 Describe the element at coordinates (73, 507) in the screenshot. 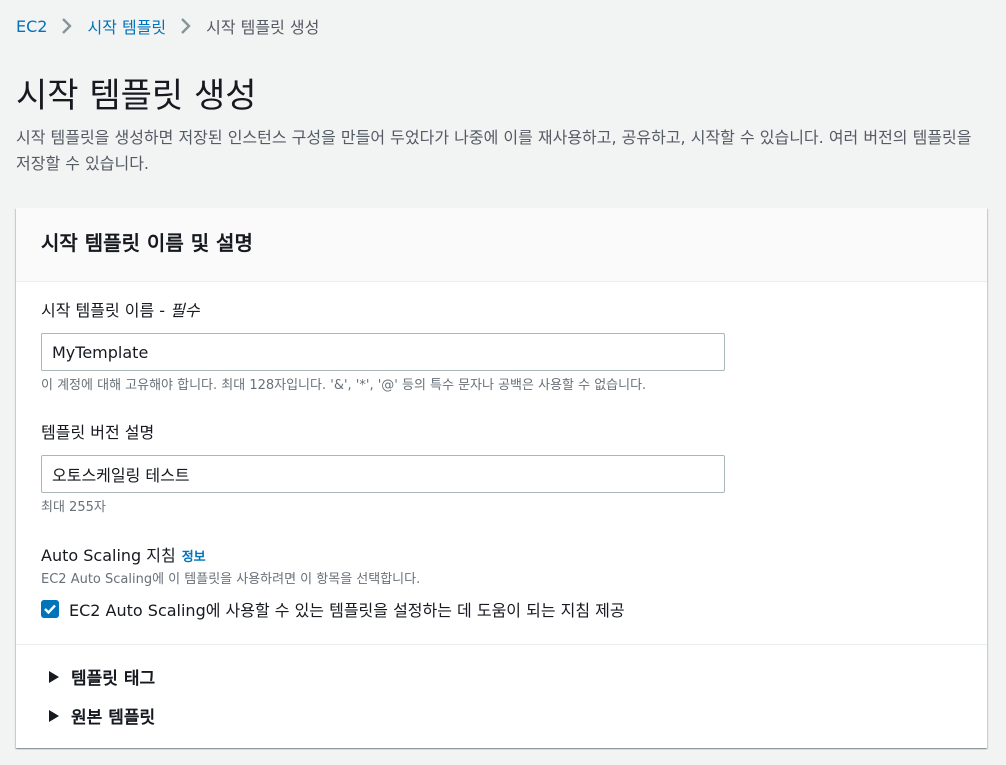

I see `version-description-hint: 최대 255자` at that location.